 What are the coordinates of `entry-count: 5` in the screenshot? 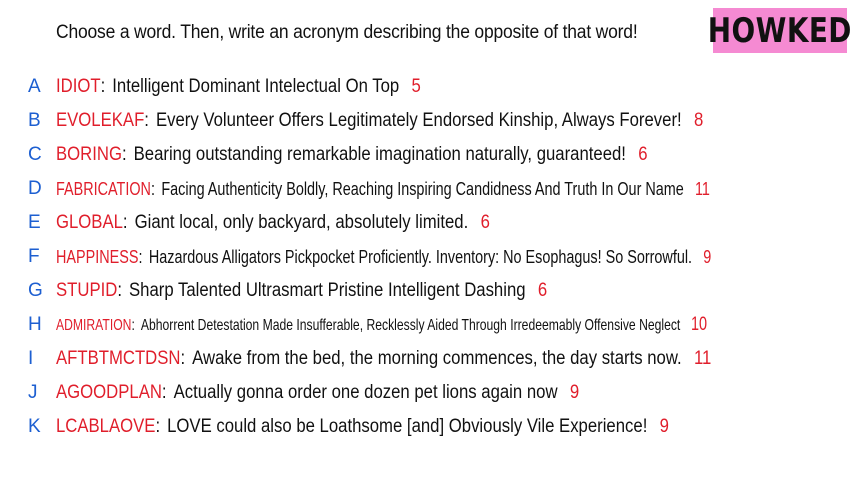 It's located at (416, 86).